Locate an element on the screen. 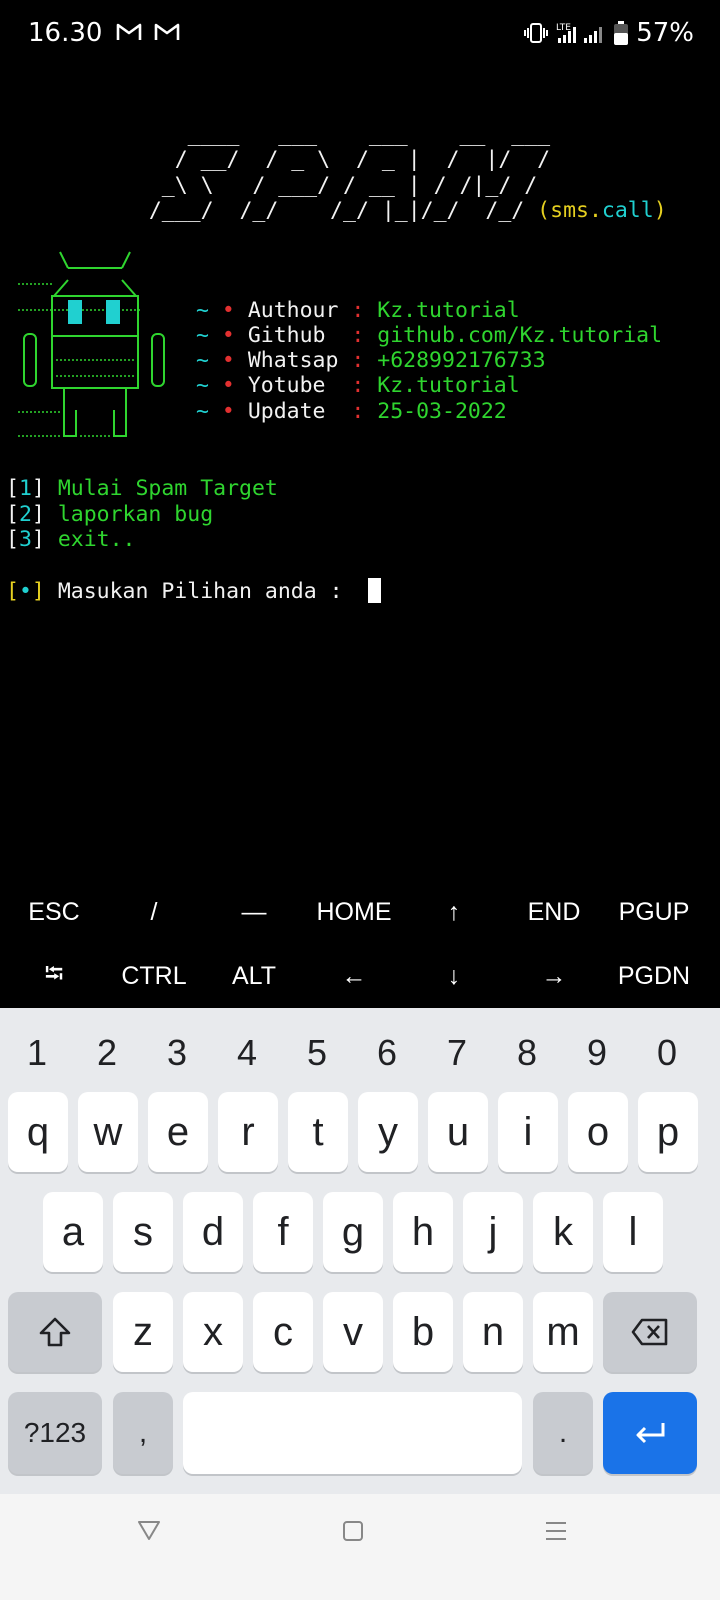 The height and width of the screenshot is (1600, 720). info-row-github: ~ • Github : github.com/Kz.tutorial is located at coordinates (429, 335).